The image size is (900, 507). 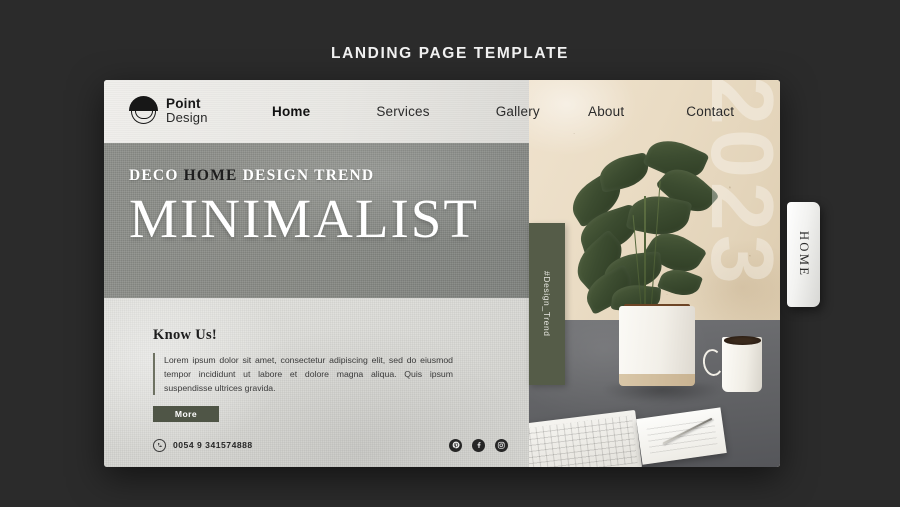 I want to click on brand-logo: Point Design, so click(x=168, y=111).